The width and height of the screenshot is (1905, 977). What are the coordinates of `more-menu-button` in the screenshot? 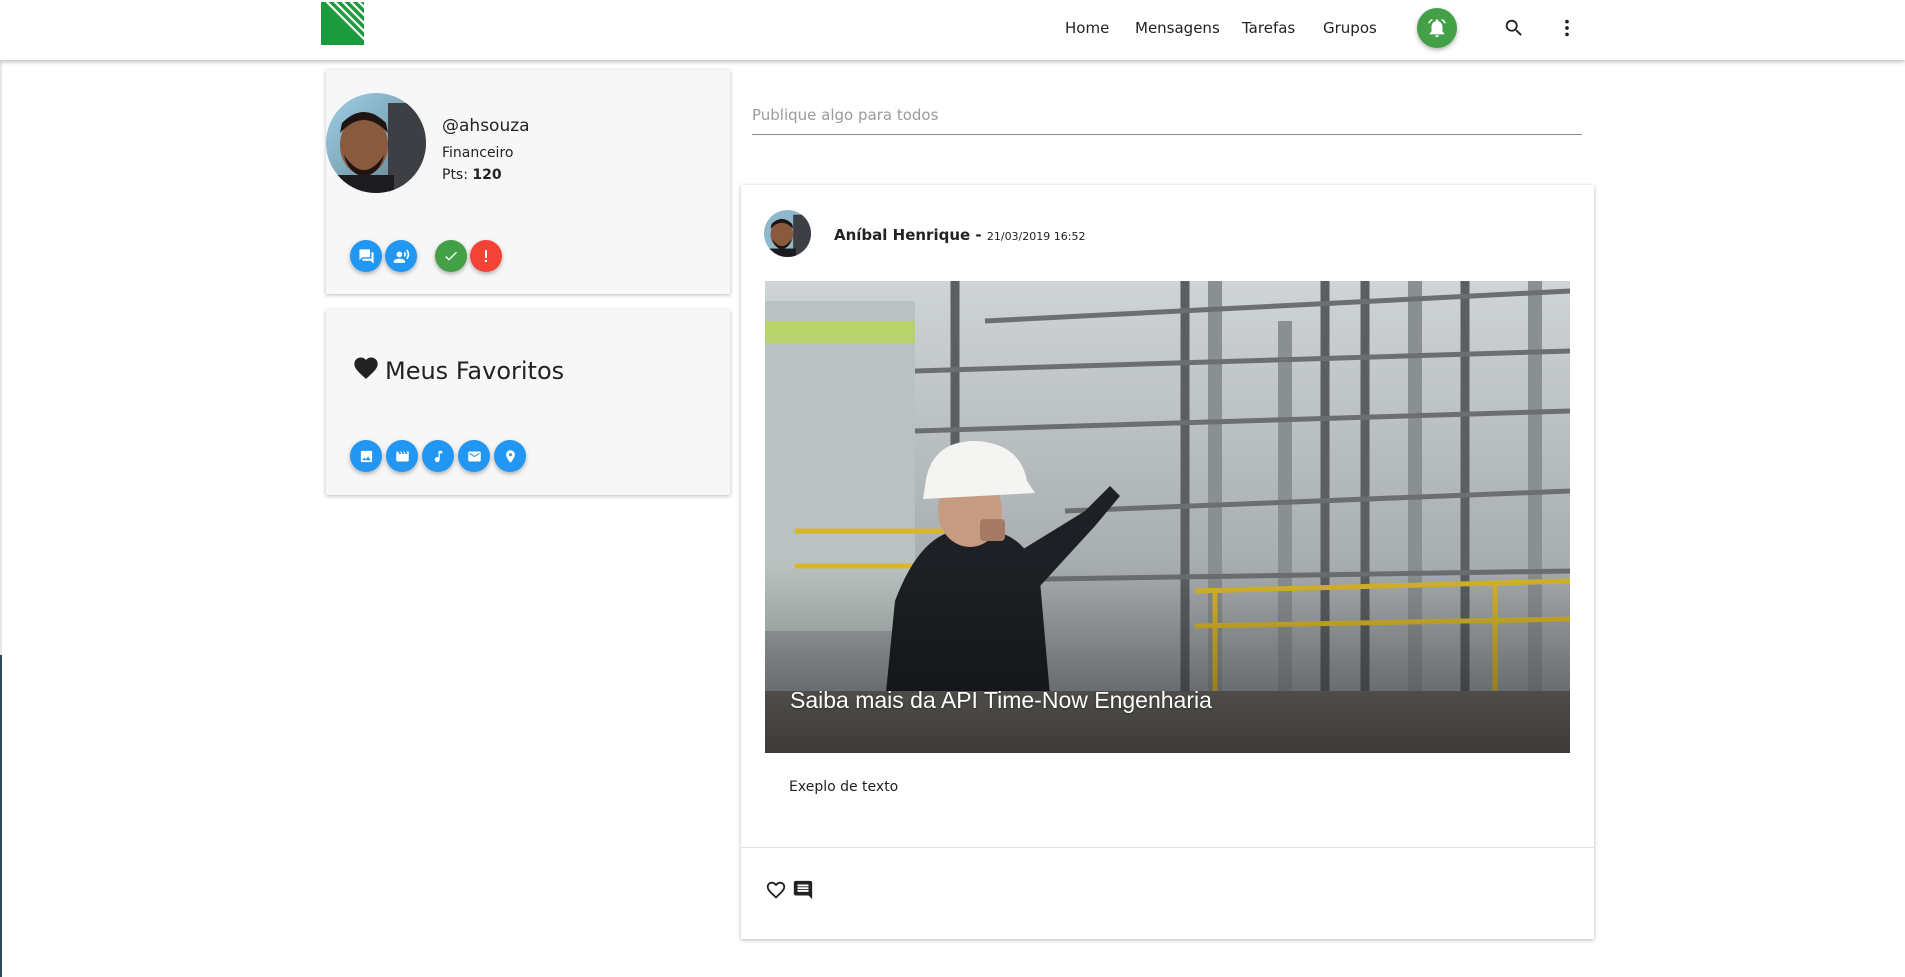 It's located at (1567, 28).